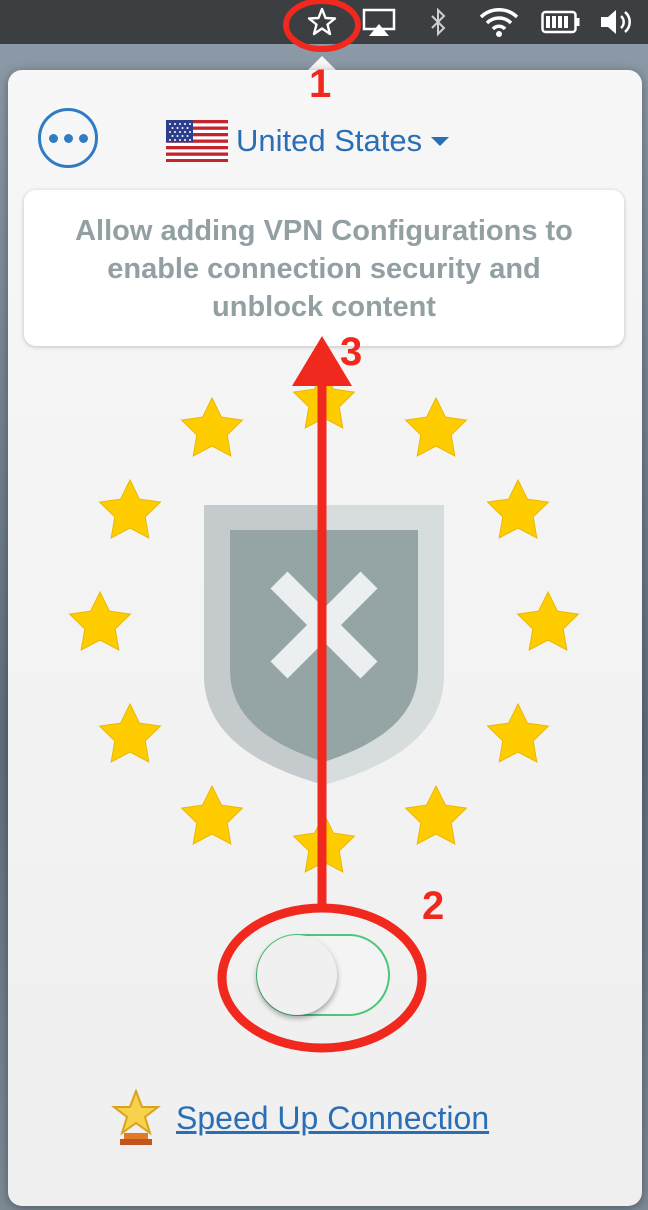  I want to click on annotation-label-2: 2, so click(433, 906).